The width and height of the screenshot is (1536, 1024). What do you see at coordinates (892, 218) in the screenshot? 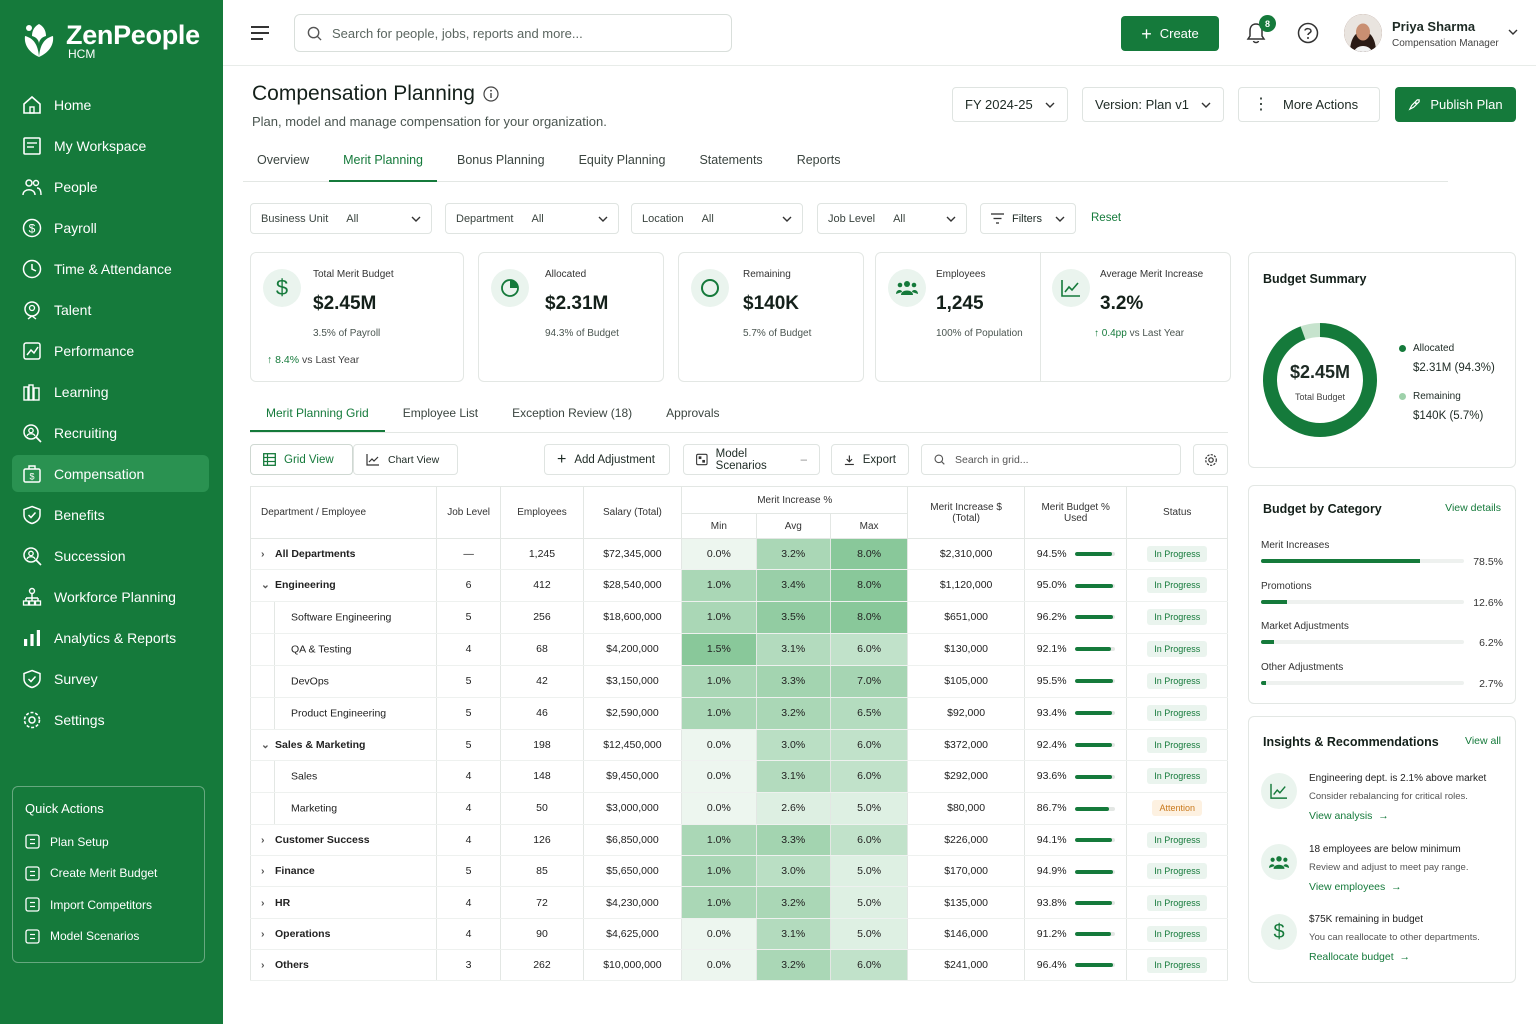
I see `filter-job-level: Job Level All` at bounding box center [892, 218].